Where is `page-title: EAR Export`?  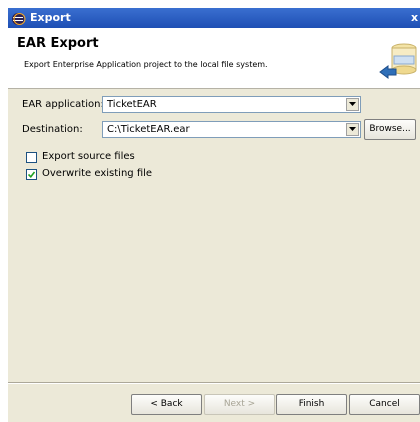 page-title: EAR Export is located at coordinates (58, 43).